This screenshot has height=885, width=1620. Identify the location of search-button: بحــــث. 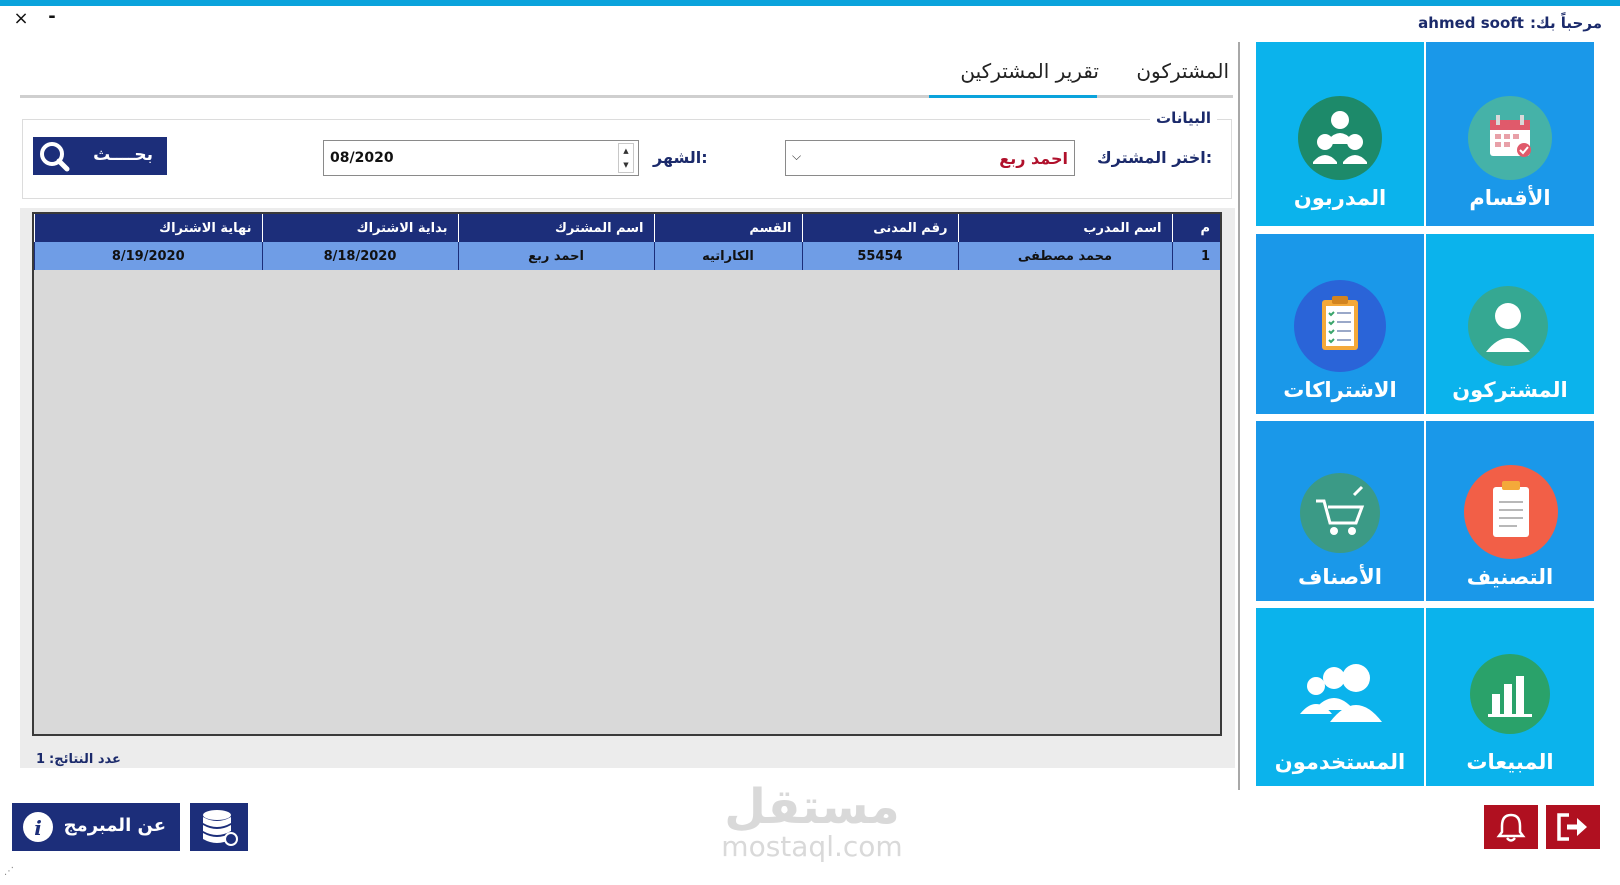
(100, 156).